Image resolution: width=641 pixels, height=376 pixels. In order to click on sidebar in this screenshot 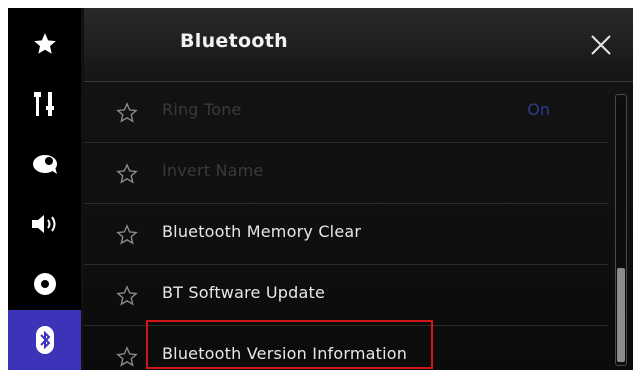, I will do `click(44, 189)`.